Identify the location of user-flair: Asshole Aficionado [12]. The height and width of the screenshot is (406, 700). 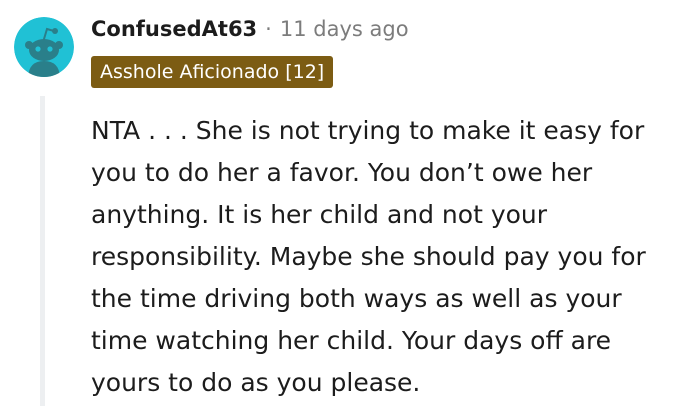
(212, 72).